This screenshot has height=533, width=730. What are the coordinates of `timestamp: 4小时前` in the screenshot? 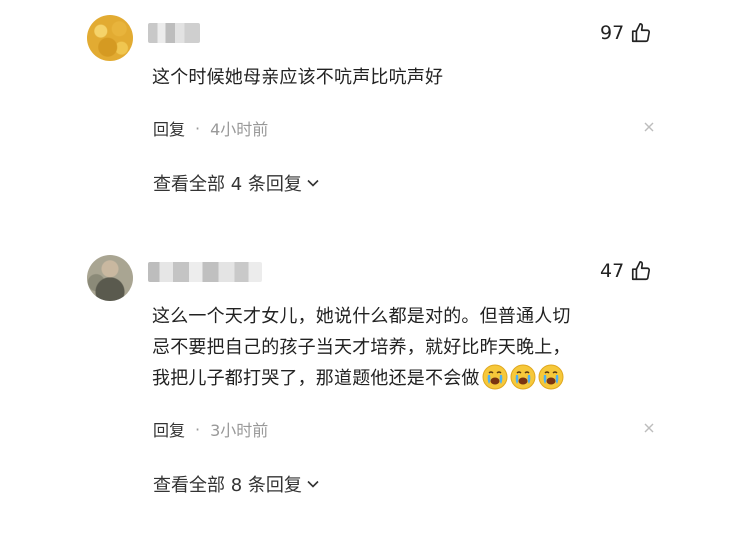 It's located at (239, 129).